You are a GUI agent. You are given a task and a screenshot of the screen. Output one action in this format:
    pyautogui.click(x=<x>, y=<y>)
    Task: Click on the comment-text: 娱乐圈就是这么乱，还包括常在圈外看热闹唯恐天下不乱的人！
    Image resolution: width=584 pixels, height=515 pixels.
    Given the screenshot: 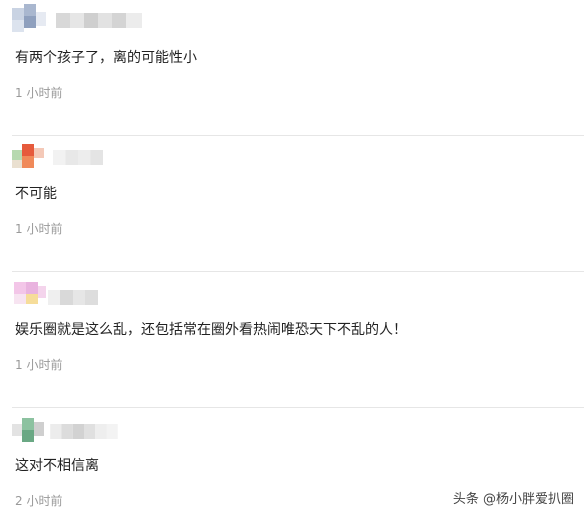 What is the action you would take?
    pyautogui.click(x=211, y=330)
    